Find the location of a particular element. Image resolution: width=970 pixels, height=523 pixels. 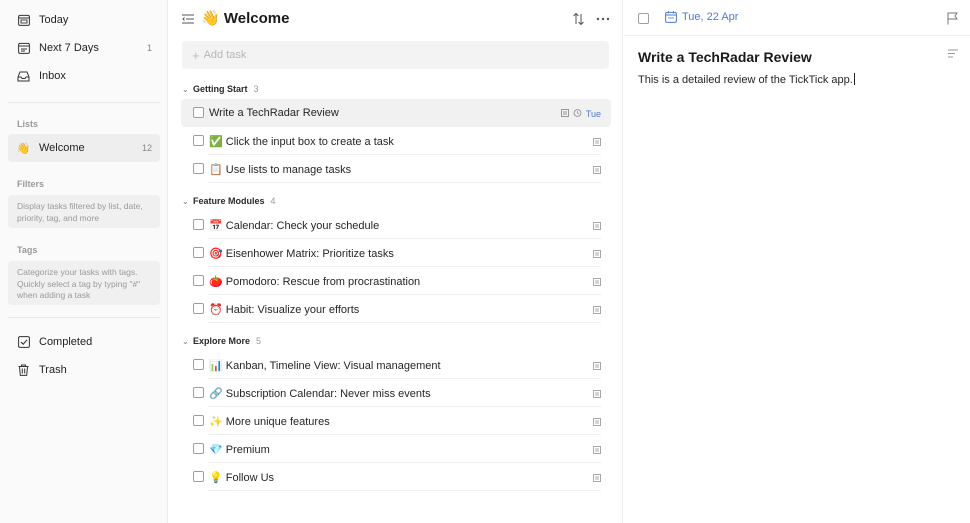

task-row: 🍅 Pomodoro: Rescue from procrastination is located at coordinates (396, 281).